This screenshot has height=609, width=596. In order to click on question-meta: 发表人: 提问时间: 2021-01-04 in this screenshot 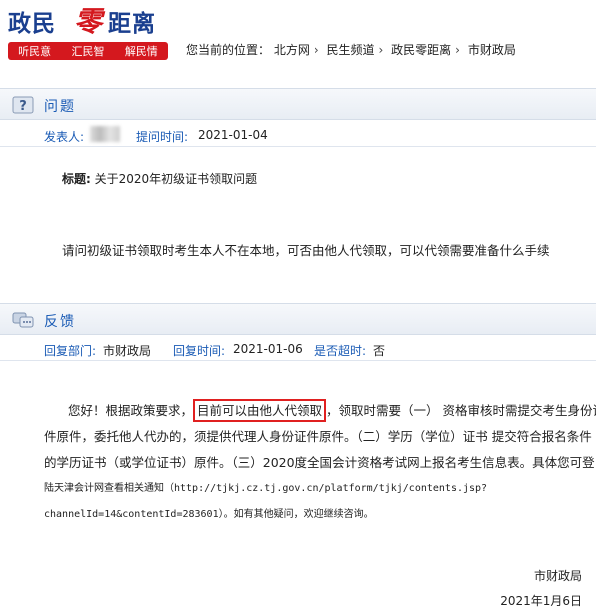, I will do `click(298, 135)`.